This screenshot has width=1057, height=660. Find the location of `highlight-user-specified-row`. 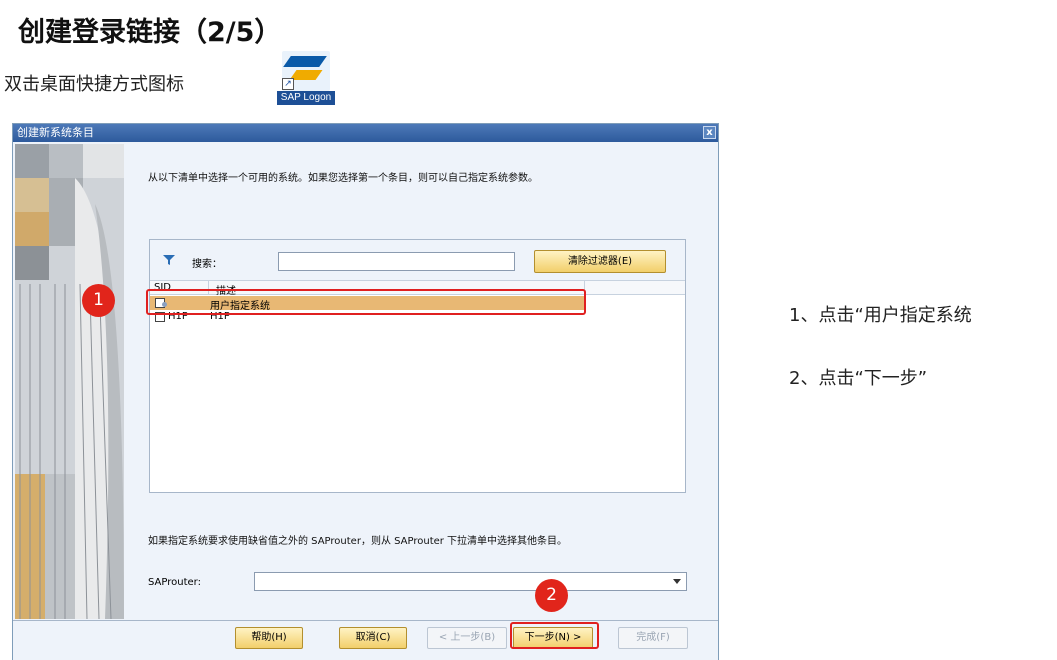

highlight-user-specified-row is located at coordinates (366, 302).